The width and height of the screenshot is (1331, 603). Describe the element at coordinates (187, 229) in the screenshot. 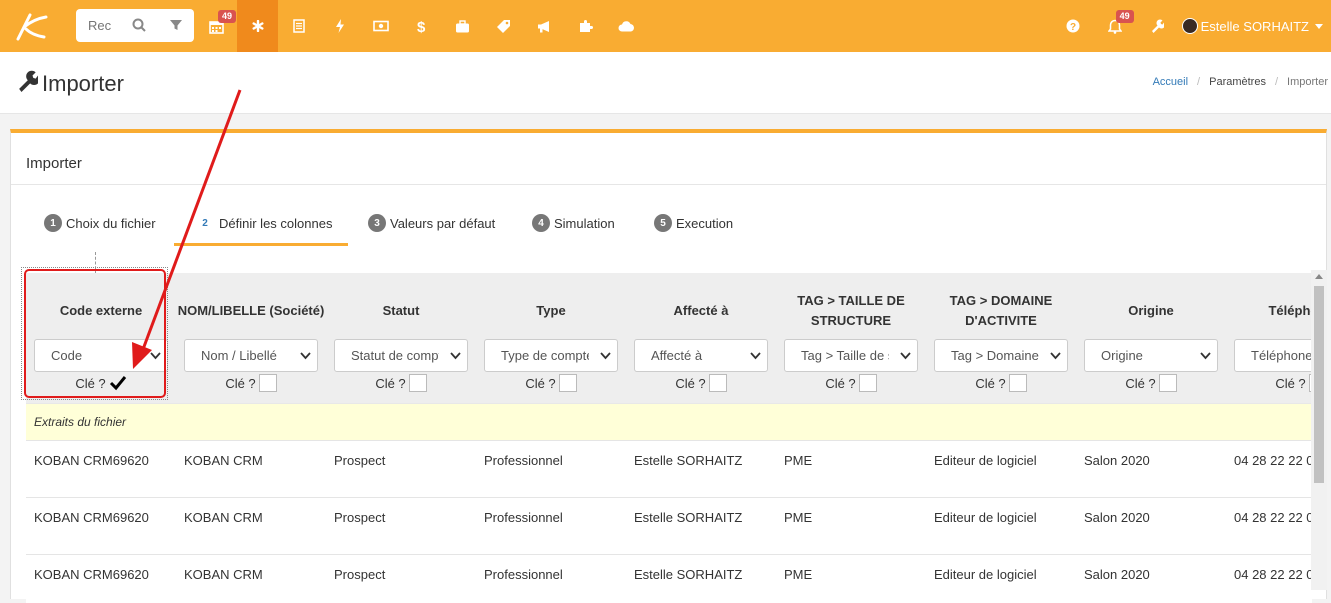

I see `annotation-arrow` at that location.